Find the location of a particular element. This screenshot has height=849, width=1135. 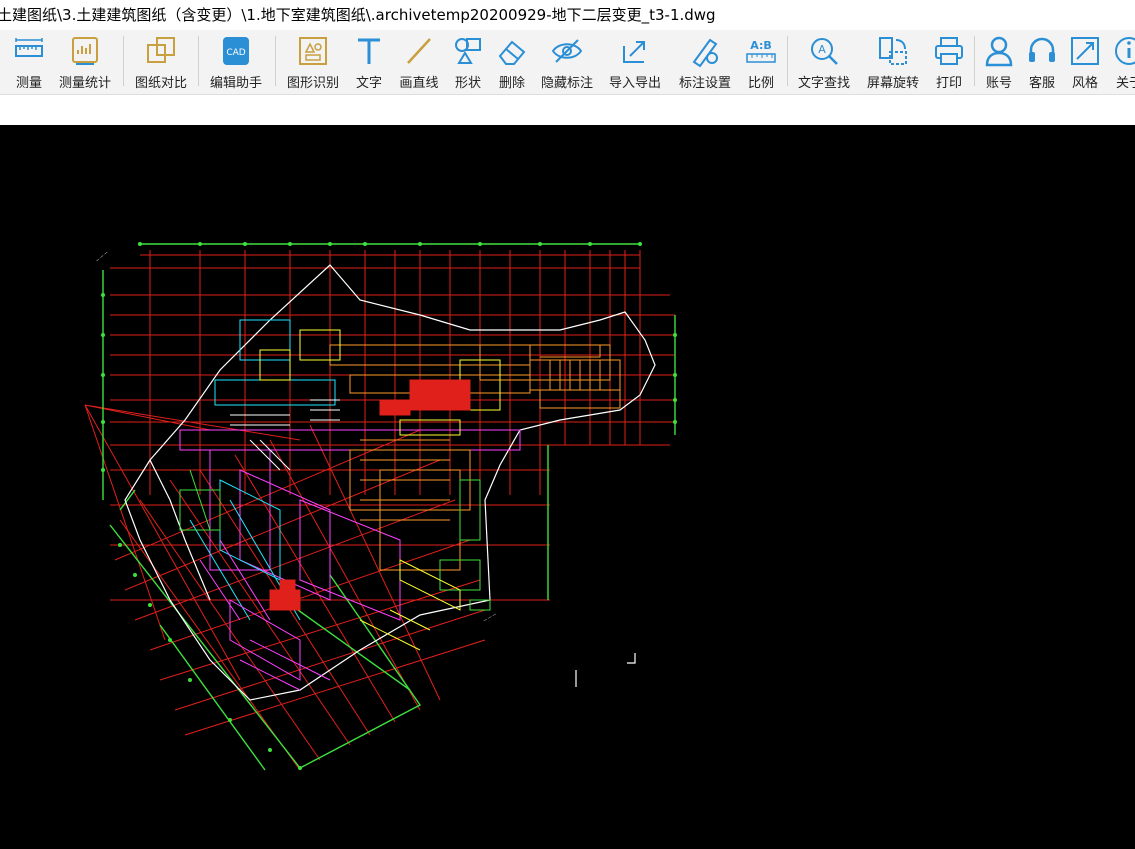

headset-icon is located at coordinates (1042, 49).